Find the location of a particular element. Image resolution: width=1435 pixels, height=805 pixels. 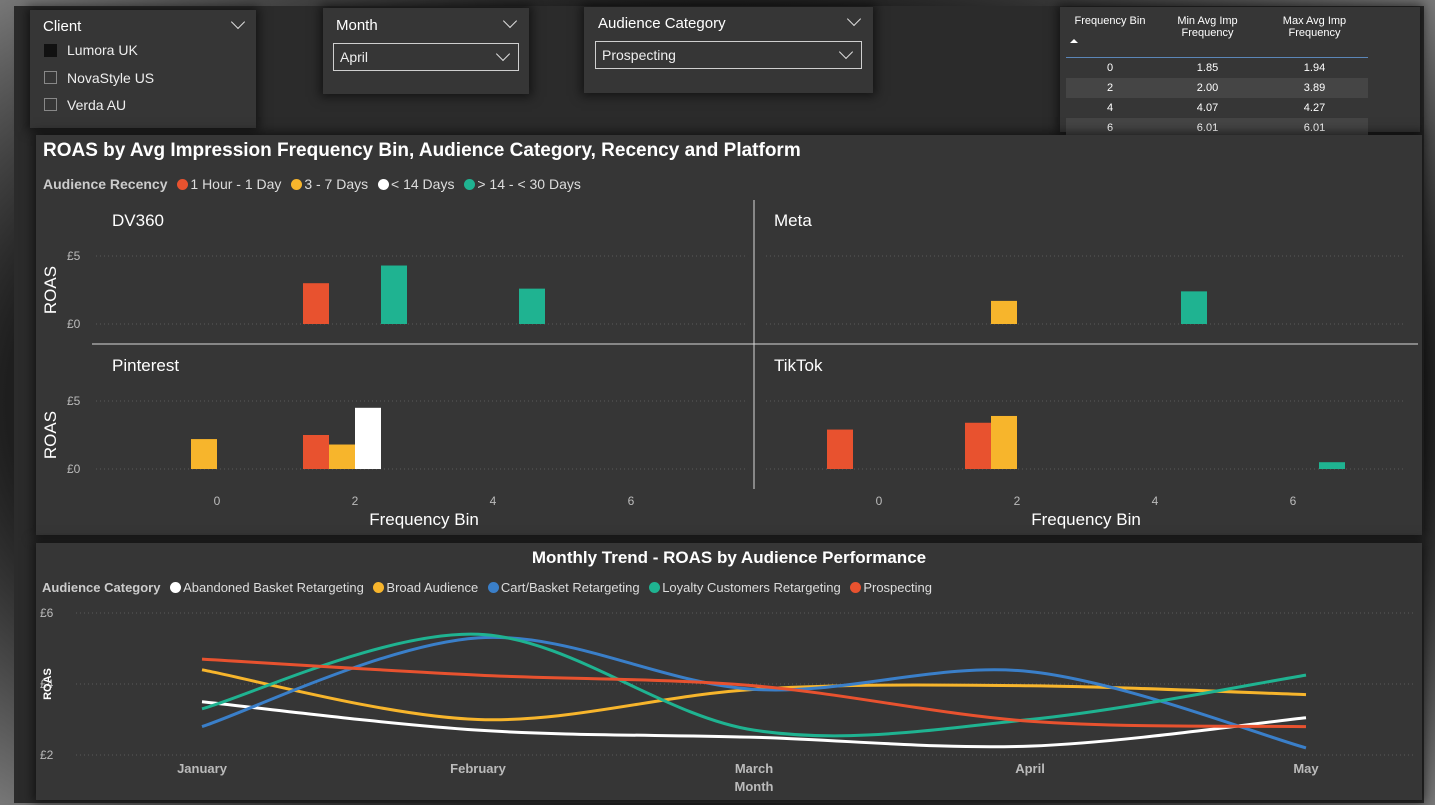

client-option-label: NovaStyle US is located at coordinates (110, 78).